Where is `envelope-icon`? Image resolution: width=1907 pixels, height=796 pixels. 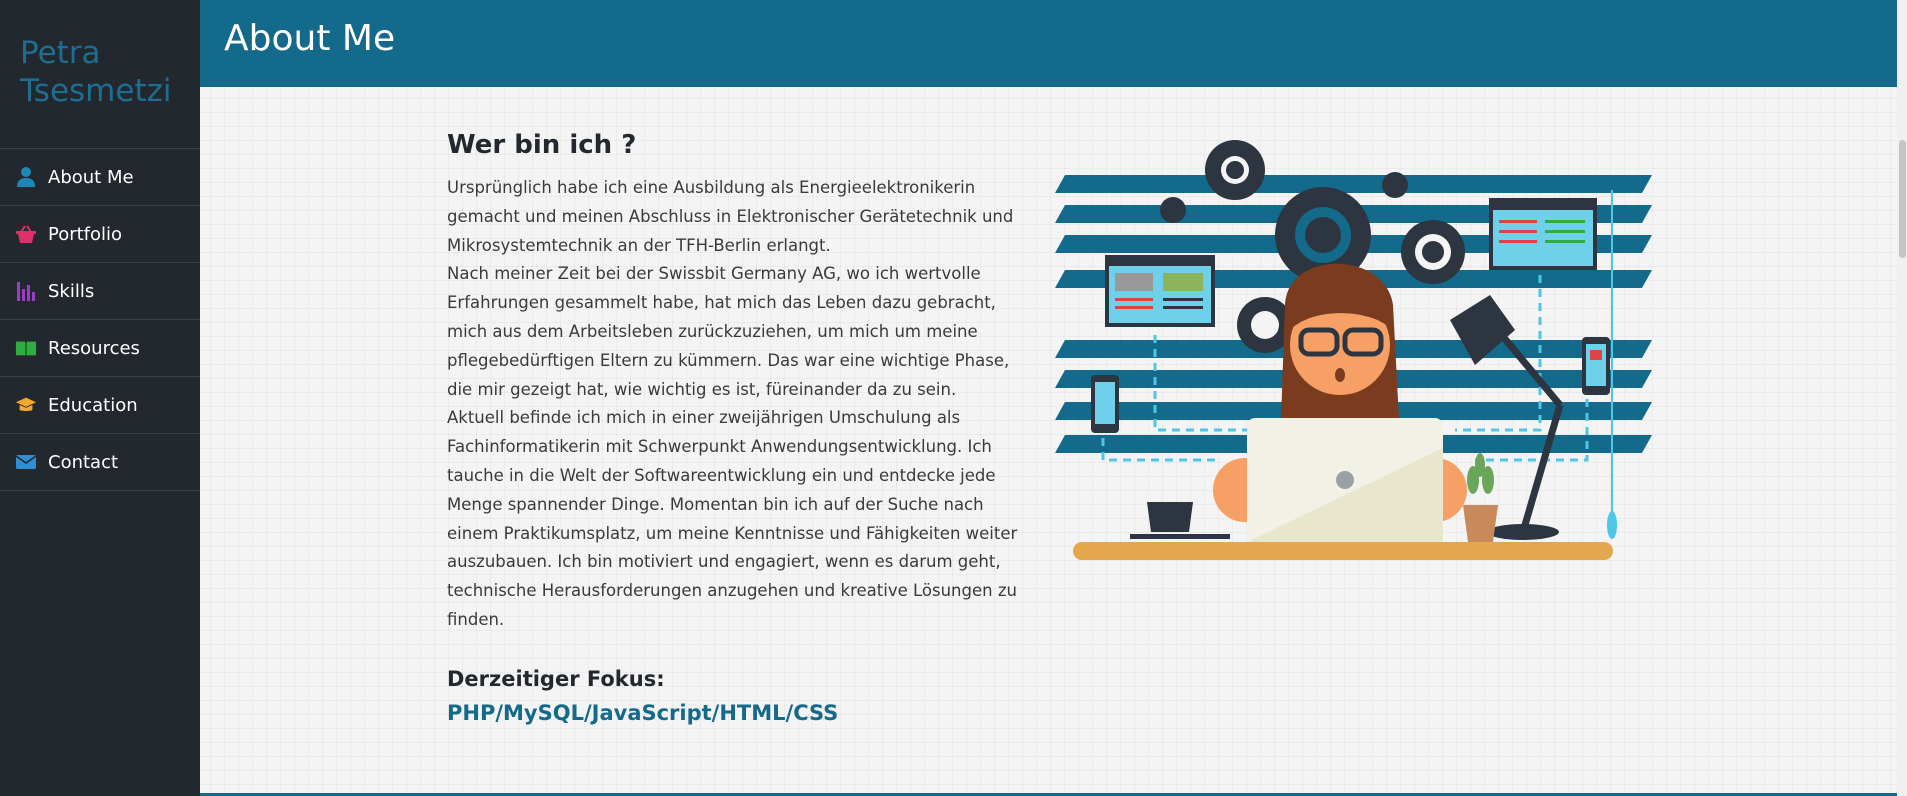
envelope-icon is located at coordinates (26, 462).